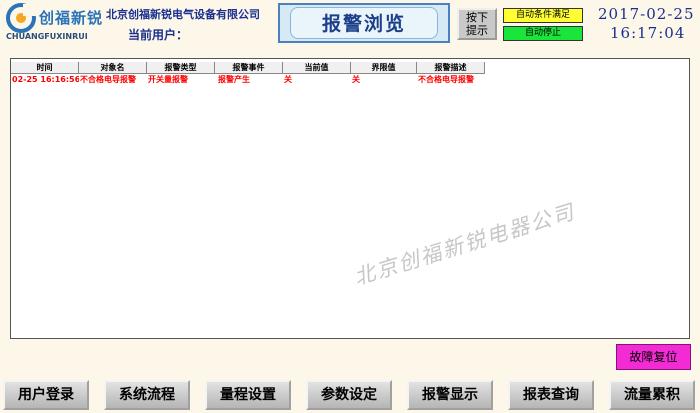  Describe the element at coordinates (543, 33) in the screenshot. I see `auto-stop-status: 自动停止` at that location.